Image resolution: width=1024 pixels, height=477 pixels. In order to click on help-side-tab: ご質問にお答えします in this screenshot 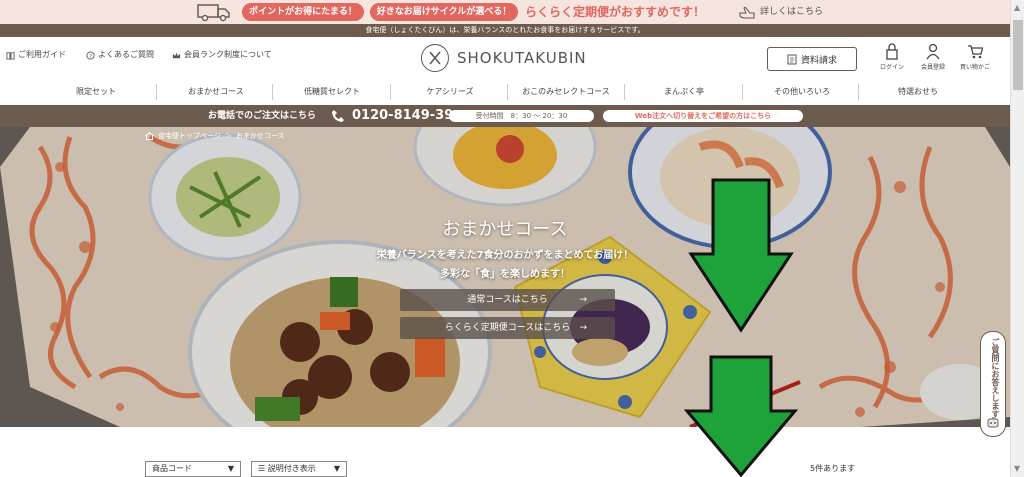, I will do `click(993, 384)`.